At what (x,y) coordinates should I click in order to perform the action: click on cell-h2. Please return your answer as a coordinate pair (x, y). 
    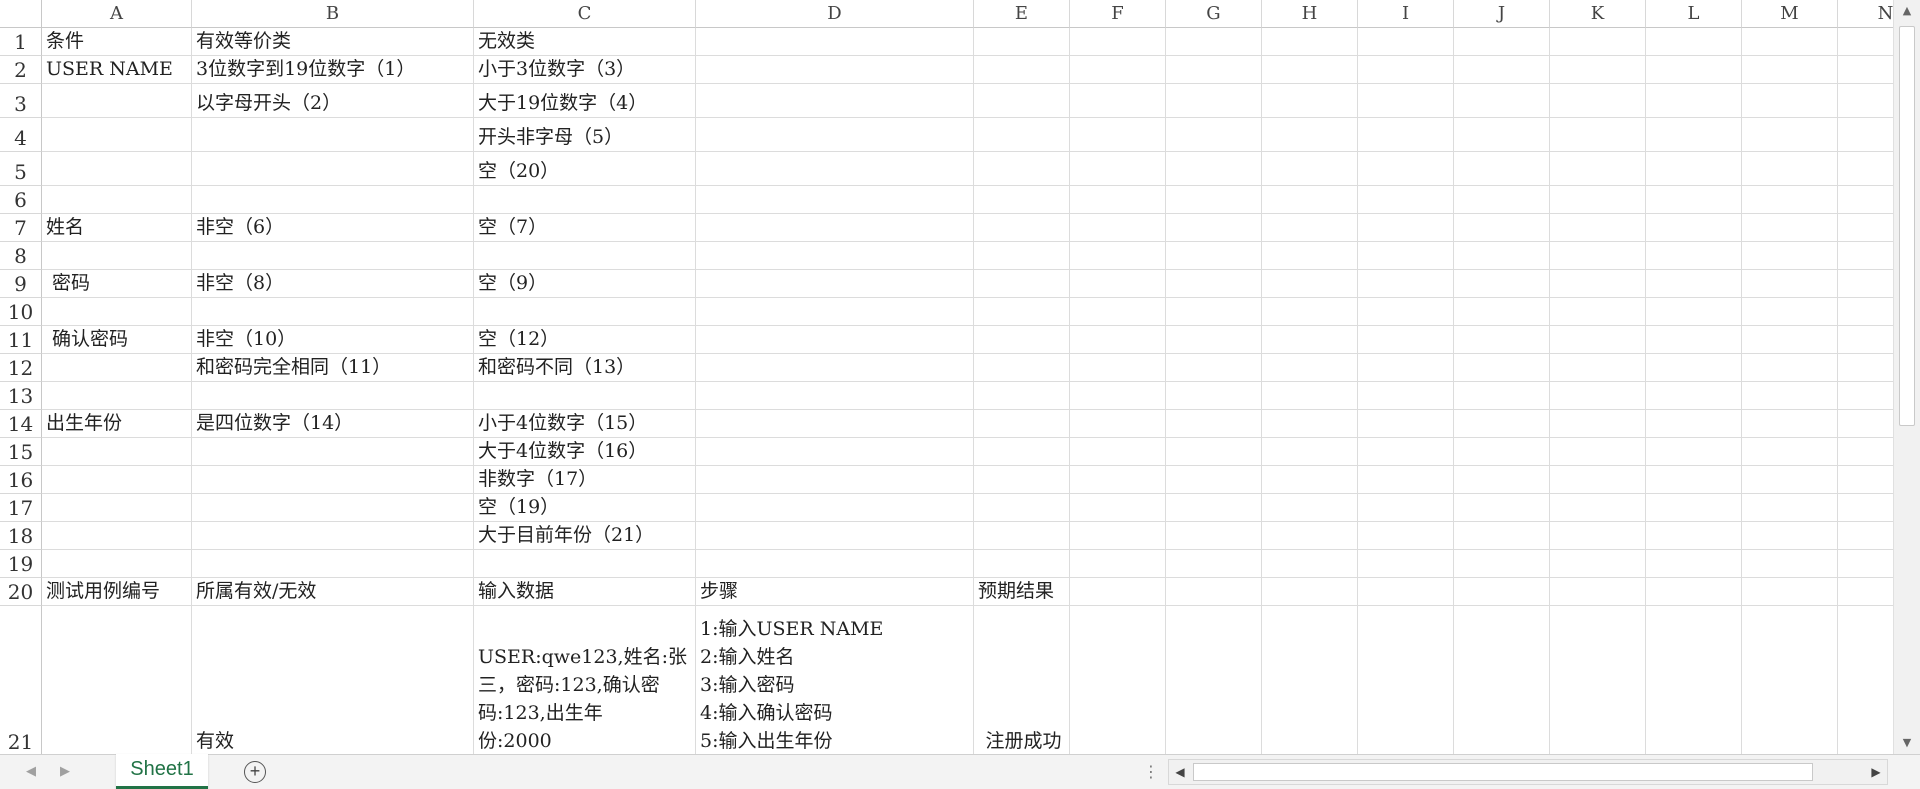
    Looking at the image, I should click on (1310, 70).